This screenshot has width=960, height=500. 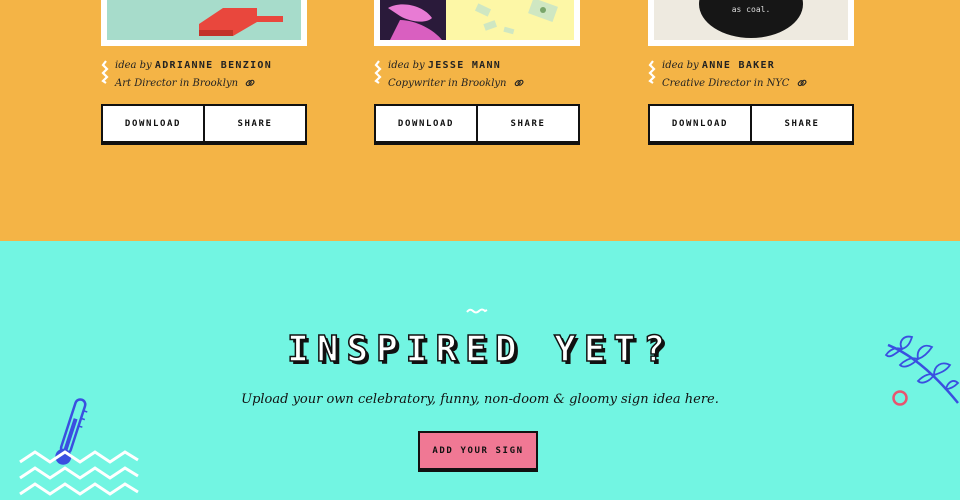 What do you see at coordinates (241, 22) in the screenshot?
I see `red-tray-illustration` at bounding box center [241, 22].